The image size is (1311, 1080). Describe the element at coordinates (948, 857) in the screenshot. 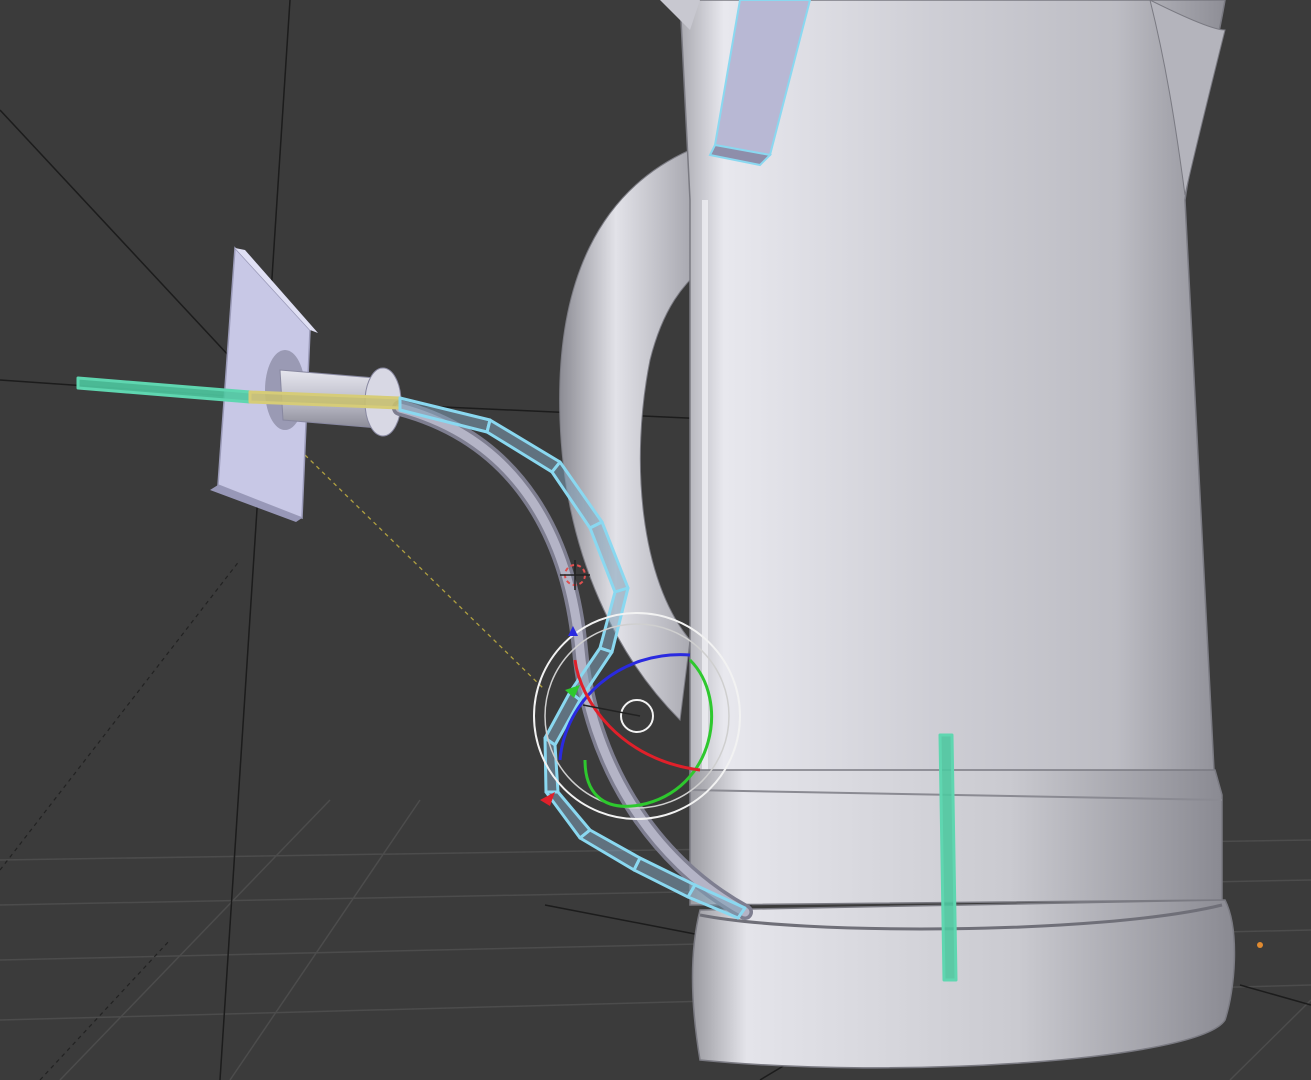

I see `bone-kettle` at that location.